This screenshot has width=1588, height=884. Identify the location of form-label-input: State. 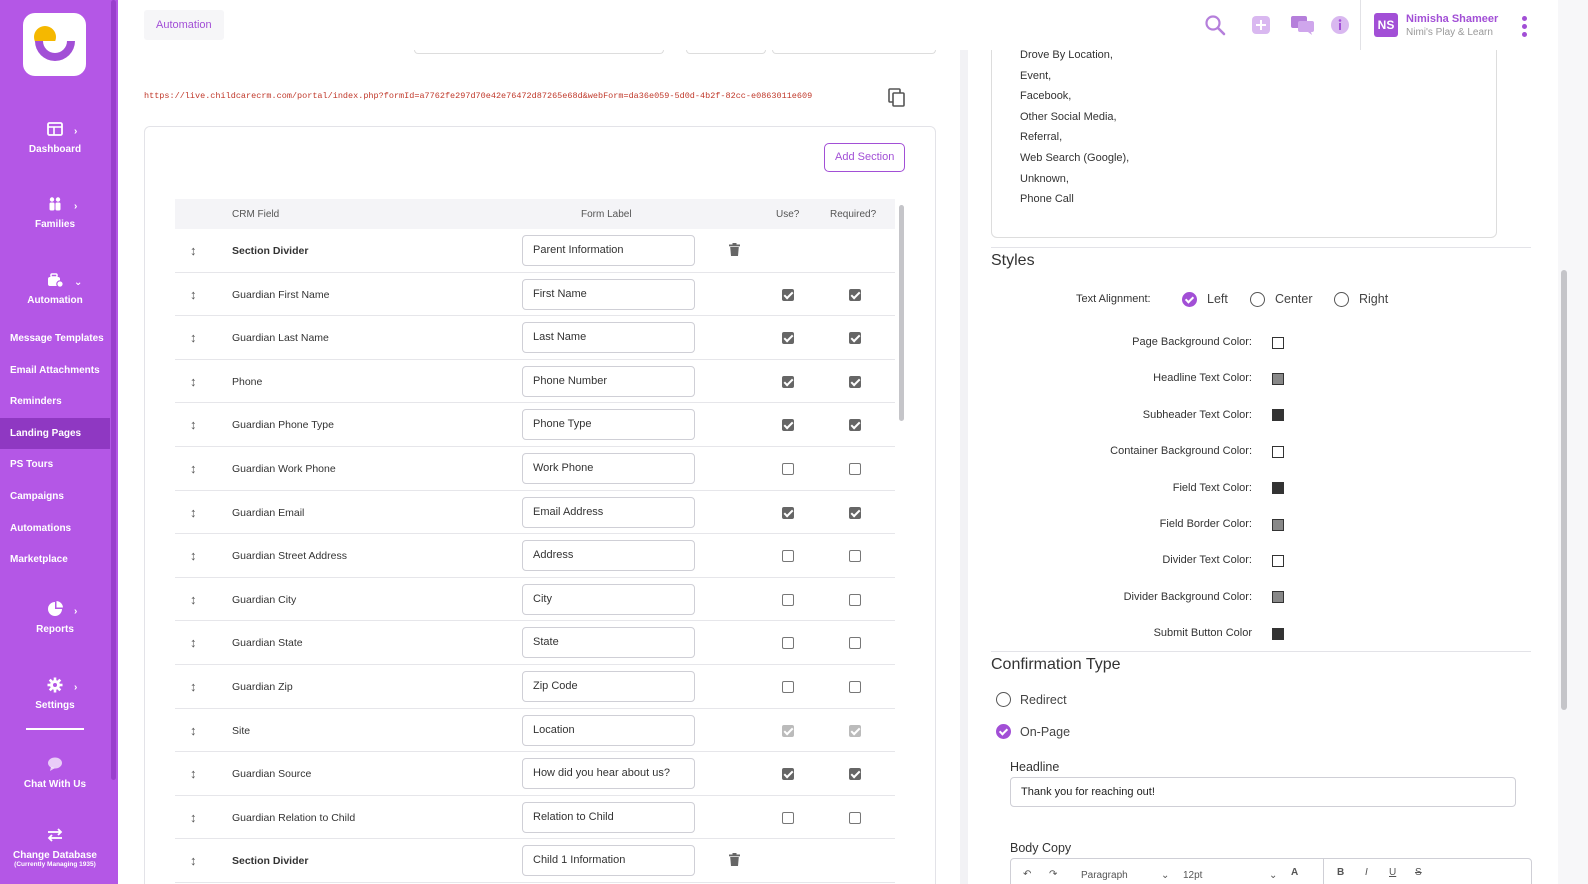
(608, 643).